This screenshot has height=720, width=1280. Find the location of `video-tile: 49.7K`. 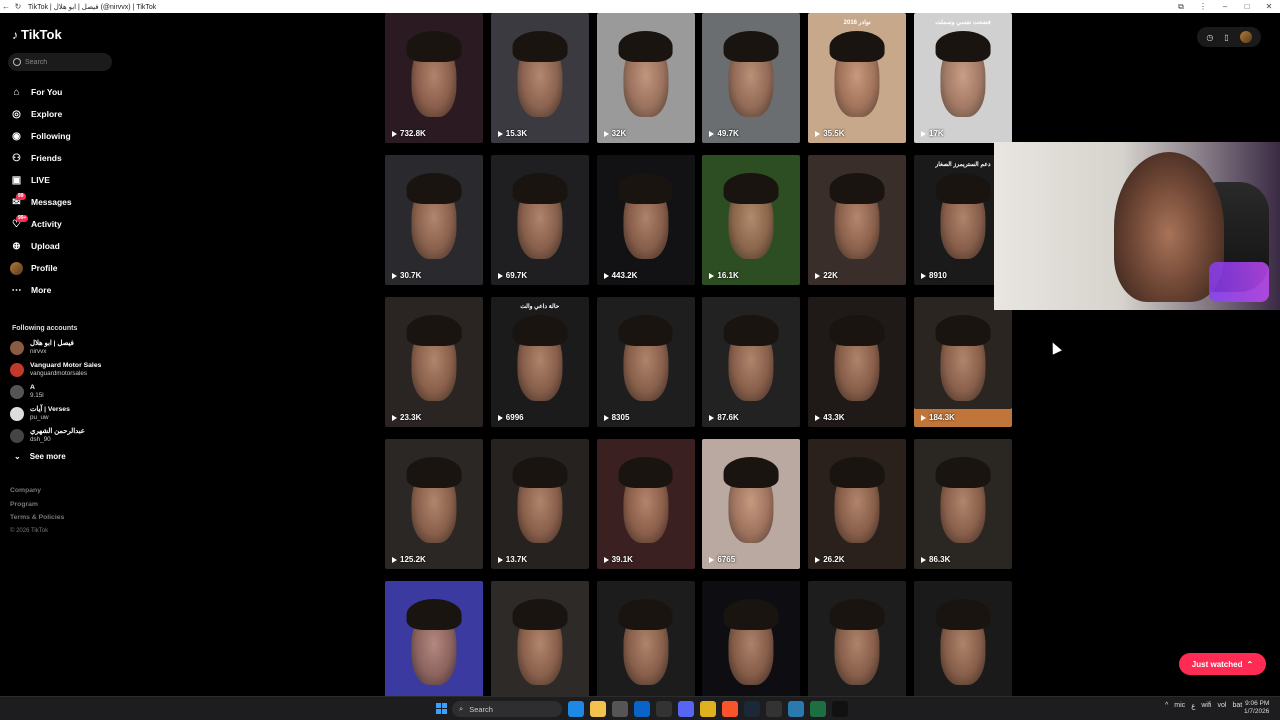

video-tile: 49.7K is located at coordinates (751, 78).